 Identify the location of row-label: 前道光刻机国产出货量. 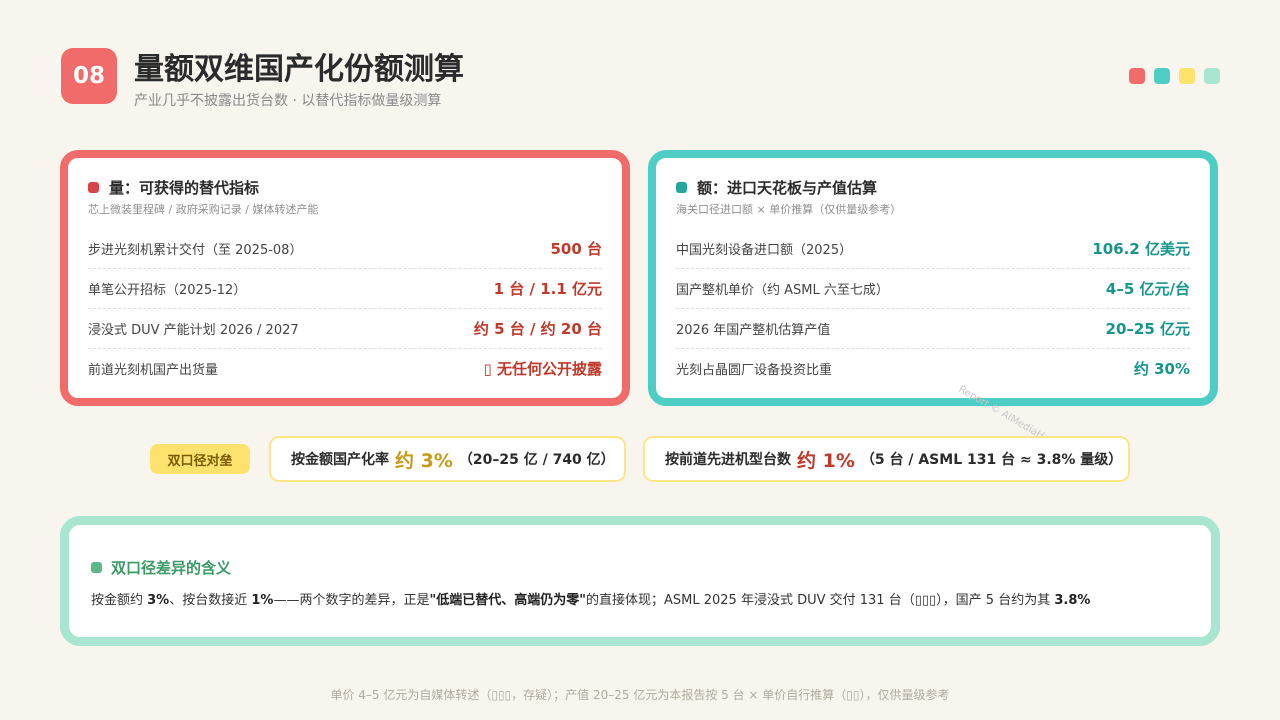
(153, 370).